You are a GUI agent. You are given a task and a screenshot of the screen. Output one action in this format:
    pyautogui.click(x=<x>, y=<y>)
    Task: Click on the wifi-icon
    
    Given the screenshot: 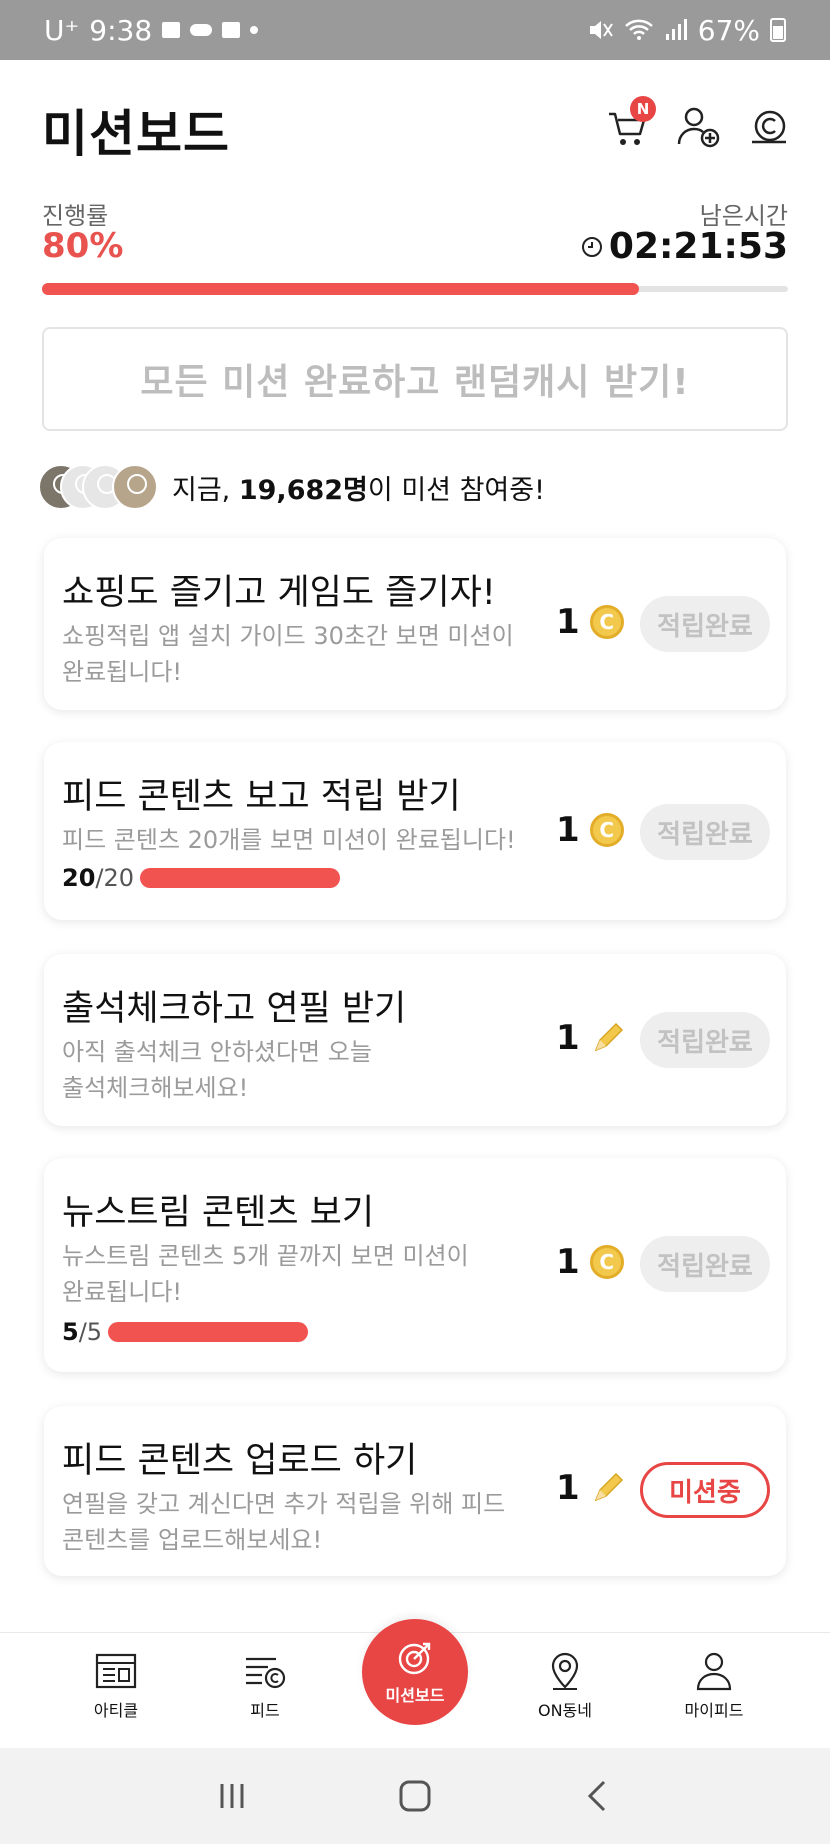 What is the action you would take?
    pyautogui.click(x=638, y=29)
    